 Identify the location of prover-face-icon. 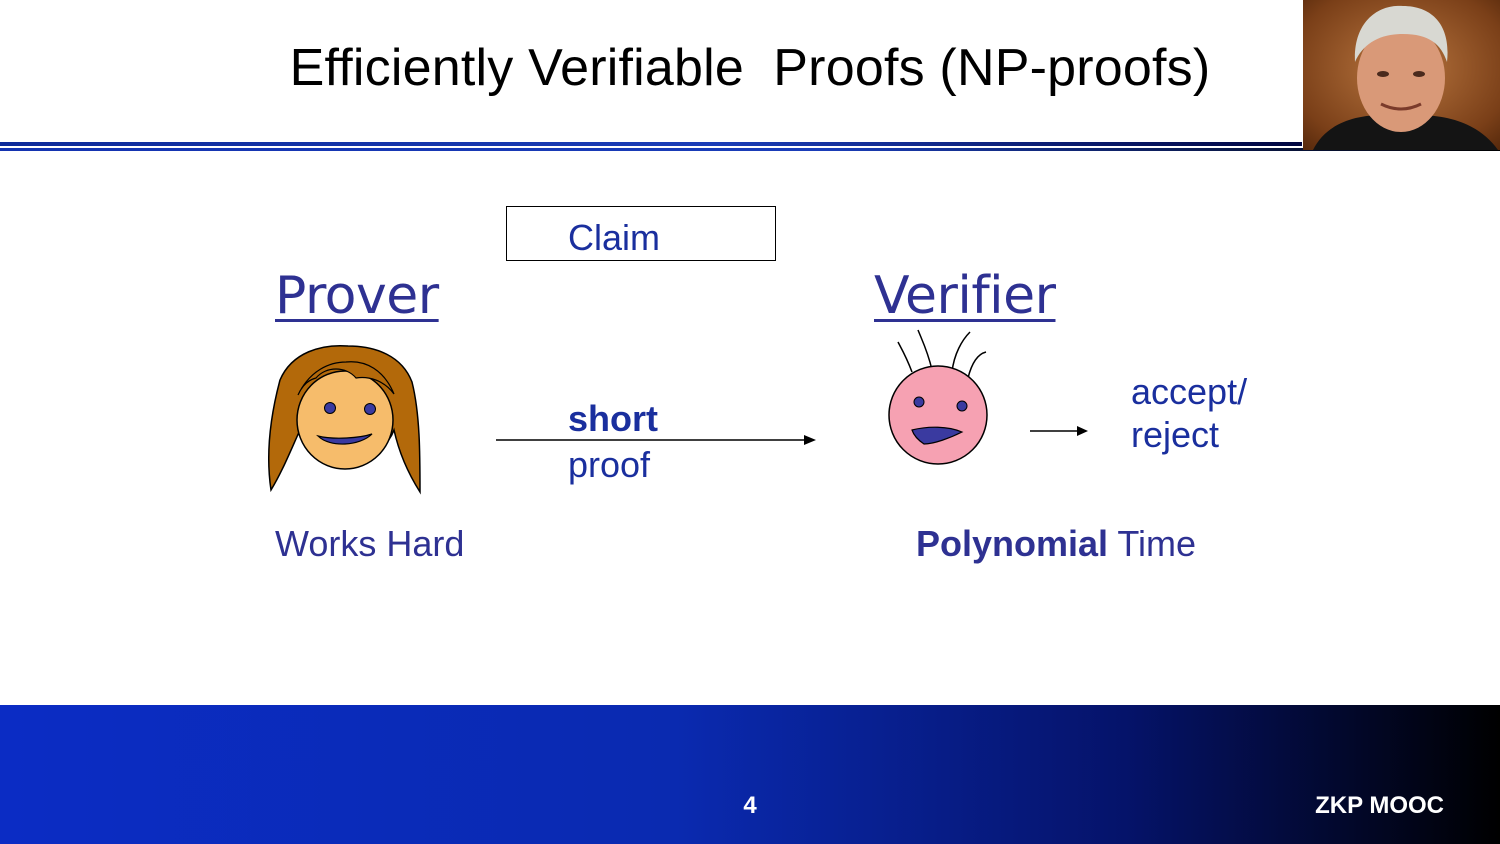
(344, 419).